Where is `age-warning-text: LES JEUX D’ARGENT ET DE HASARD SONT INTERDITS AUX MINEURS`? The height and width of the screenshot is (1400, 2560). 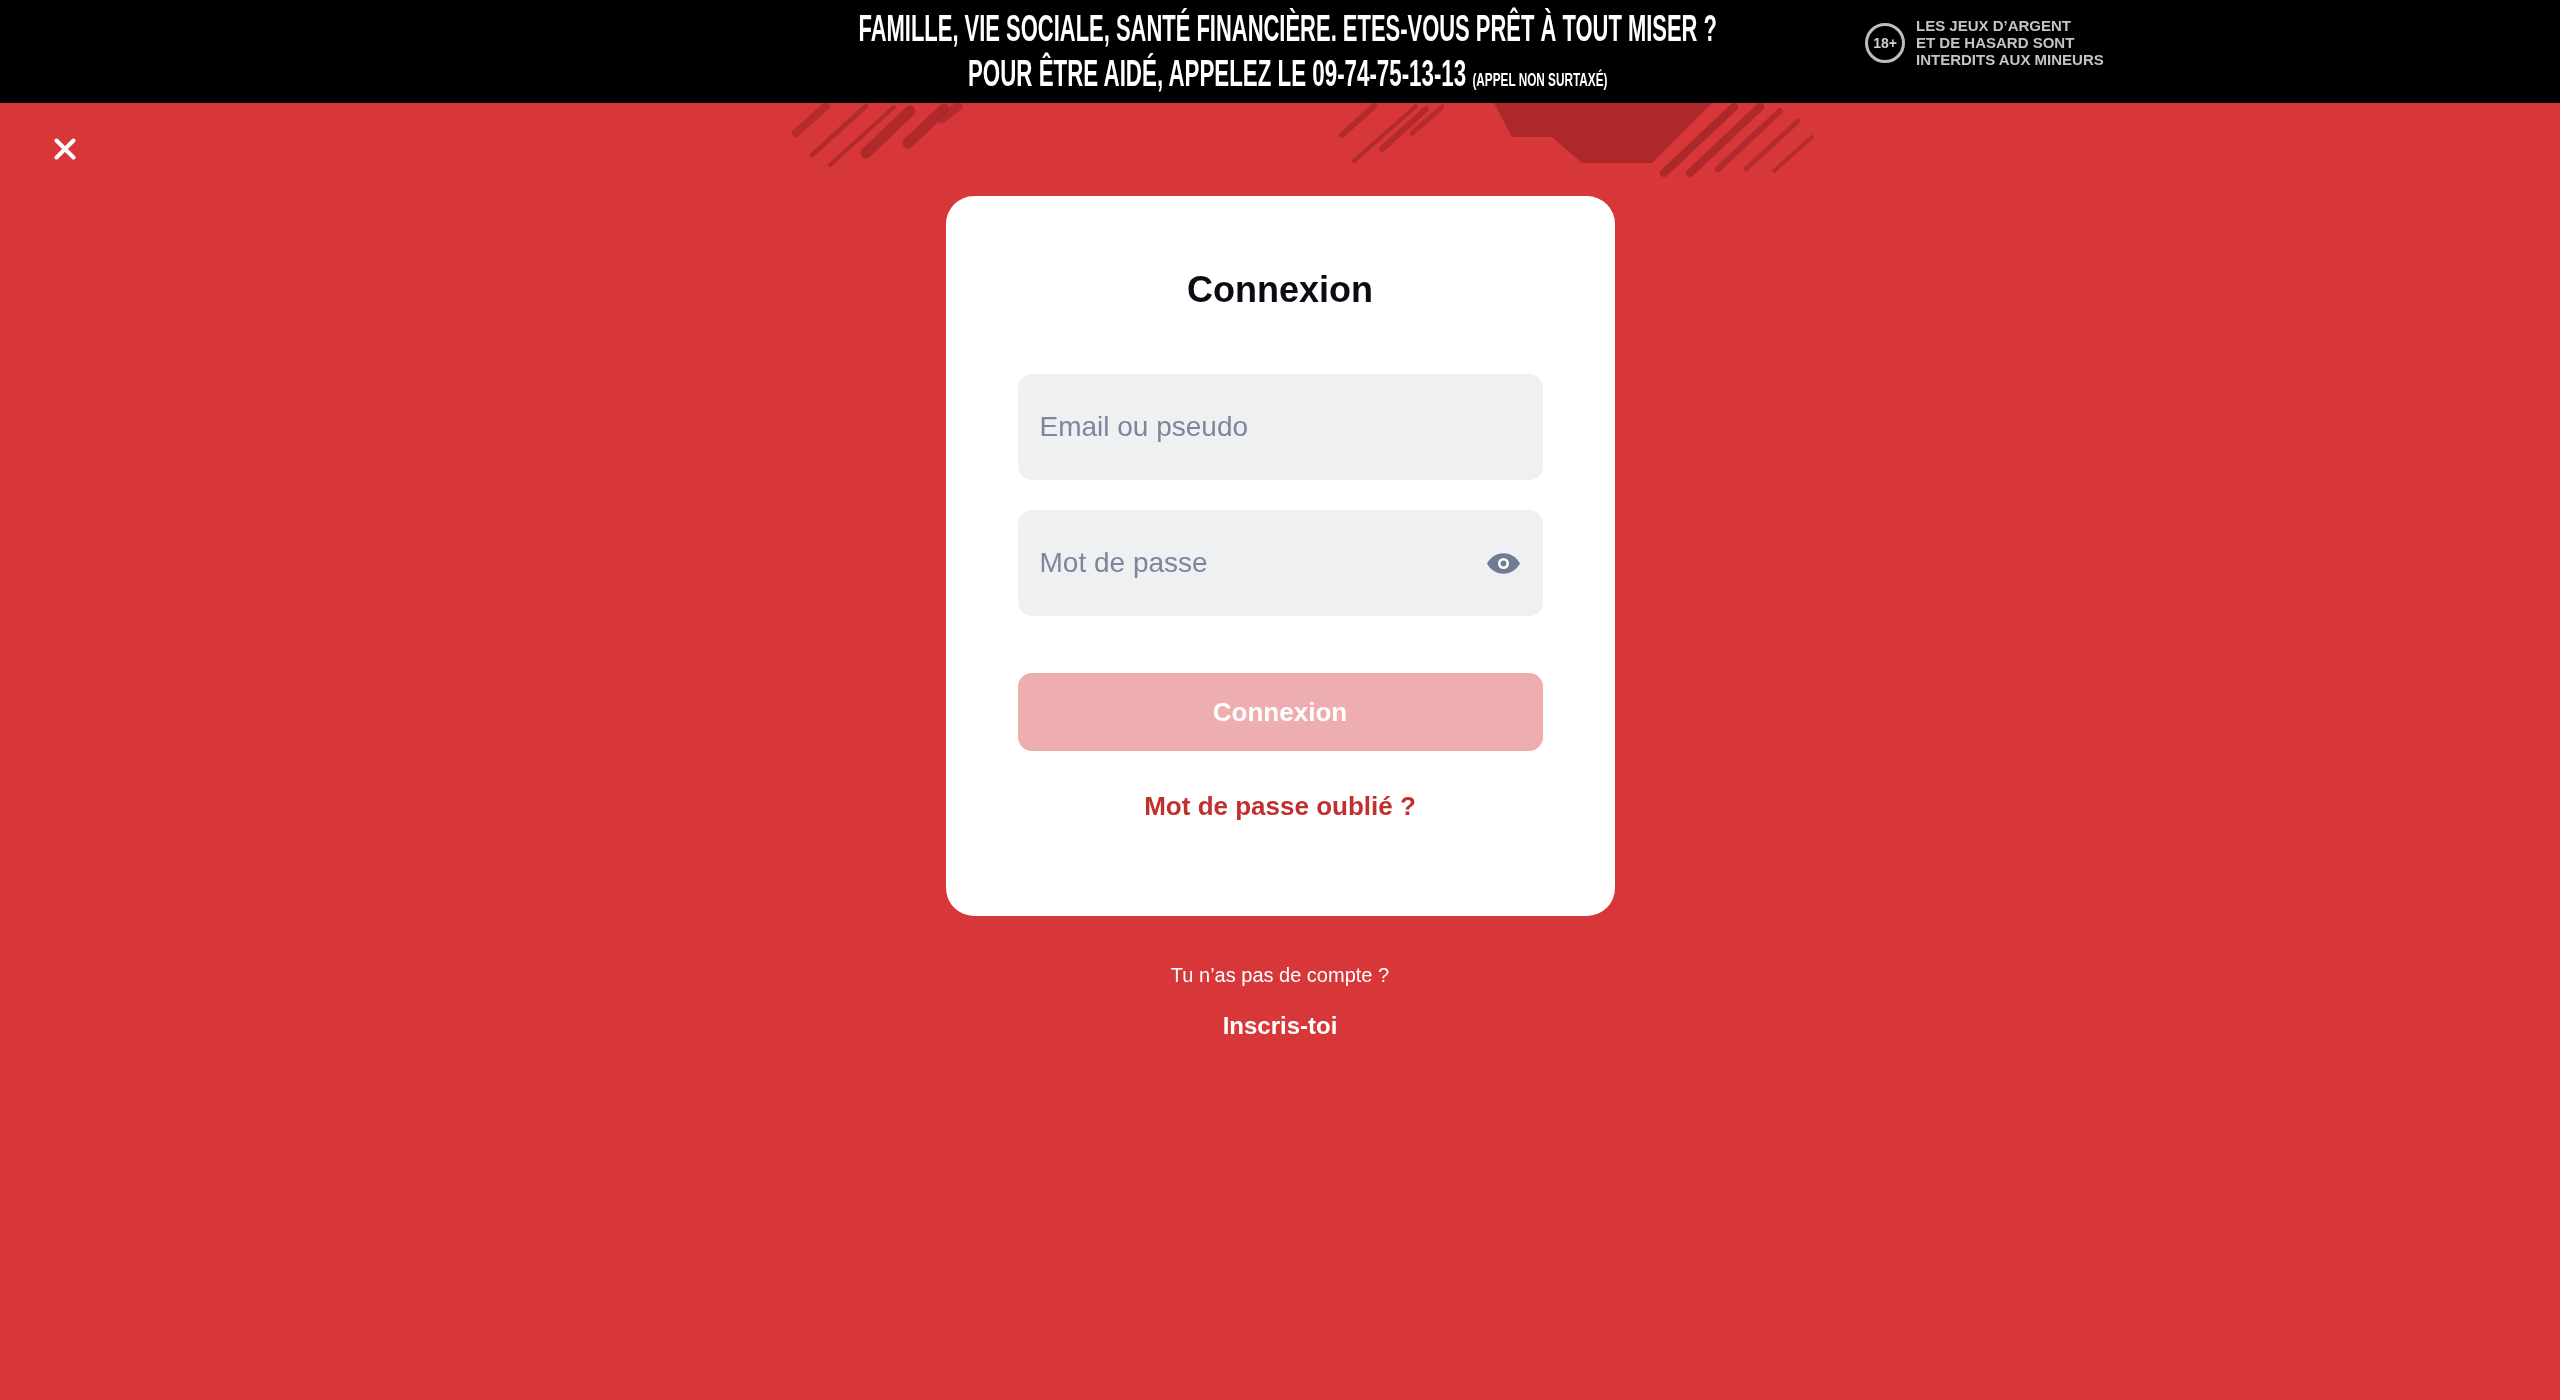
age-warning-text: LES JEUX D’ARGENT ET DE HASARD SONT INTERDITS AUX MINEURS is located at coordinates (2010, 42).